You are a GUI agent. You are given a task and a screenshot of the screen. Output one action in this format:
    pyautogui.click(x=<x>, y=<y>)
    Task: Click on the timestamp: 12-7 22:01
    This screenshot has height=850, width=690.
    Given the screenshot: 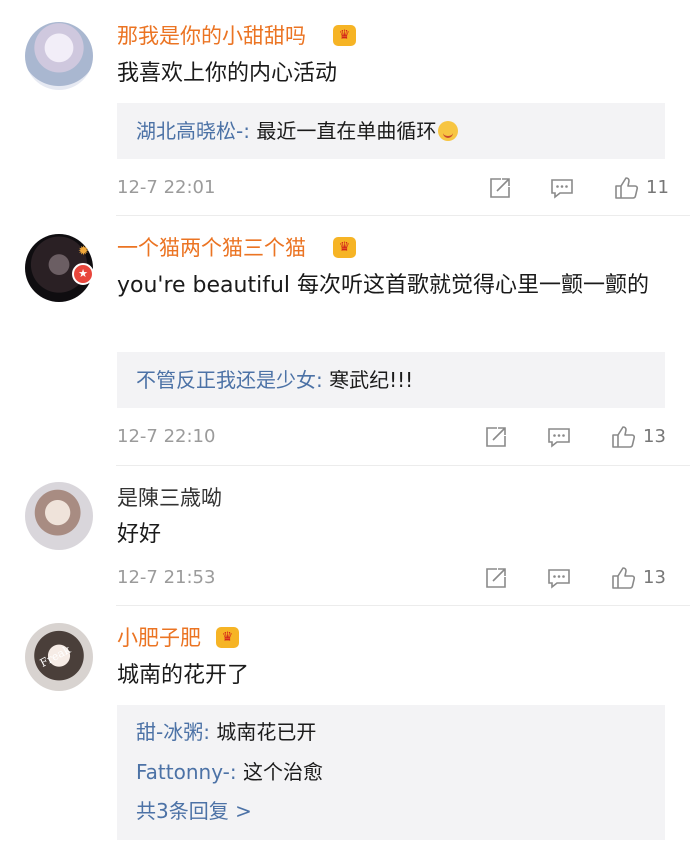 What is the action you would take?
    pyautogui.click(x=166, y=187)
    